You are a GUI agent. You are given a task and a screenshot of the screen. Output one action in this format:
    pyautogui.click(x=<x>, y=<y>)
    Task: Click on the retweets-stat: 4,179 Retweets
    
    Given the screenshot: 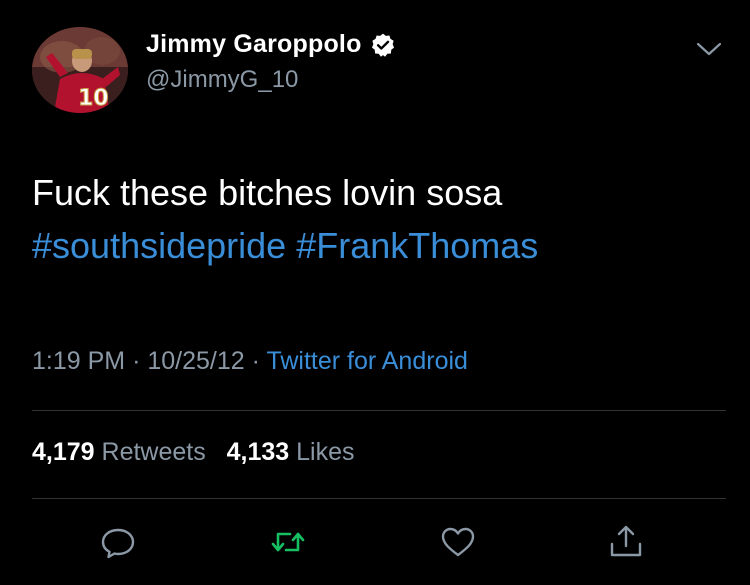 What is the action you would take?
    pyautogui.click(x=122, y=452)
    